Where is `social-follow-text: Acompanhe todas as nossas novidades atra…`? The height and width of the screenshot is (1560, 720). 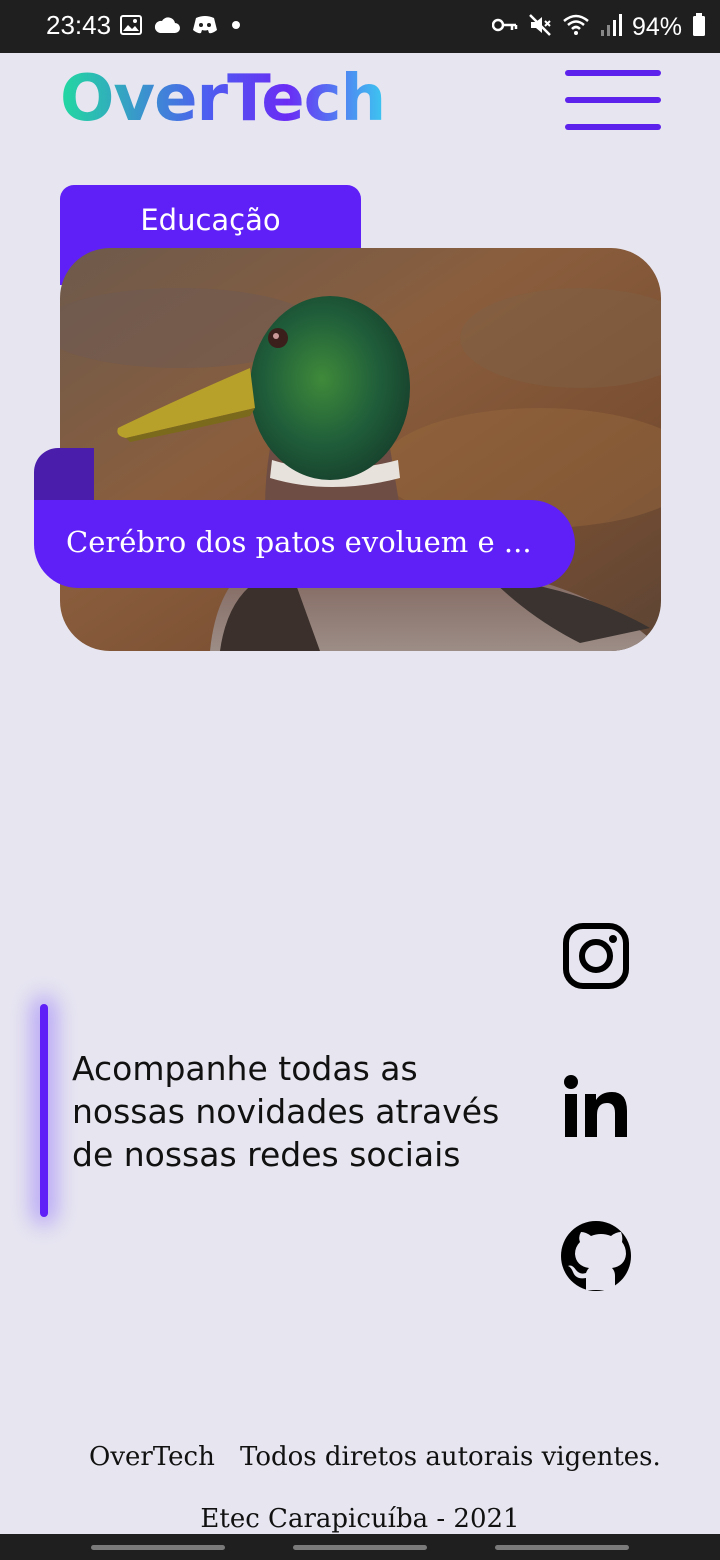
social-follow-text: Acompanhe todas as nossas novidades atra… is located at coordinates (286, 1111).